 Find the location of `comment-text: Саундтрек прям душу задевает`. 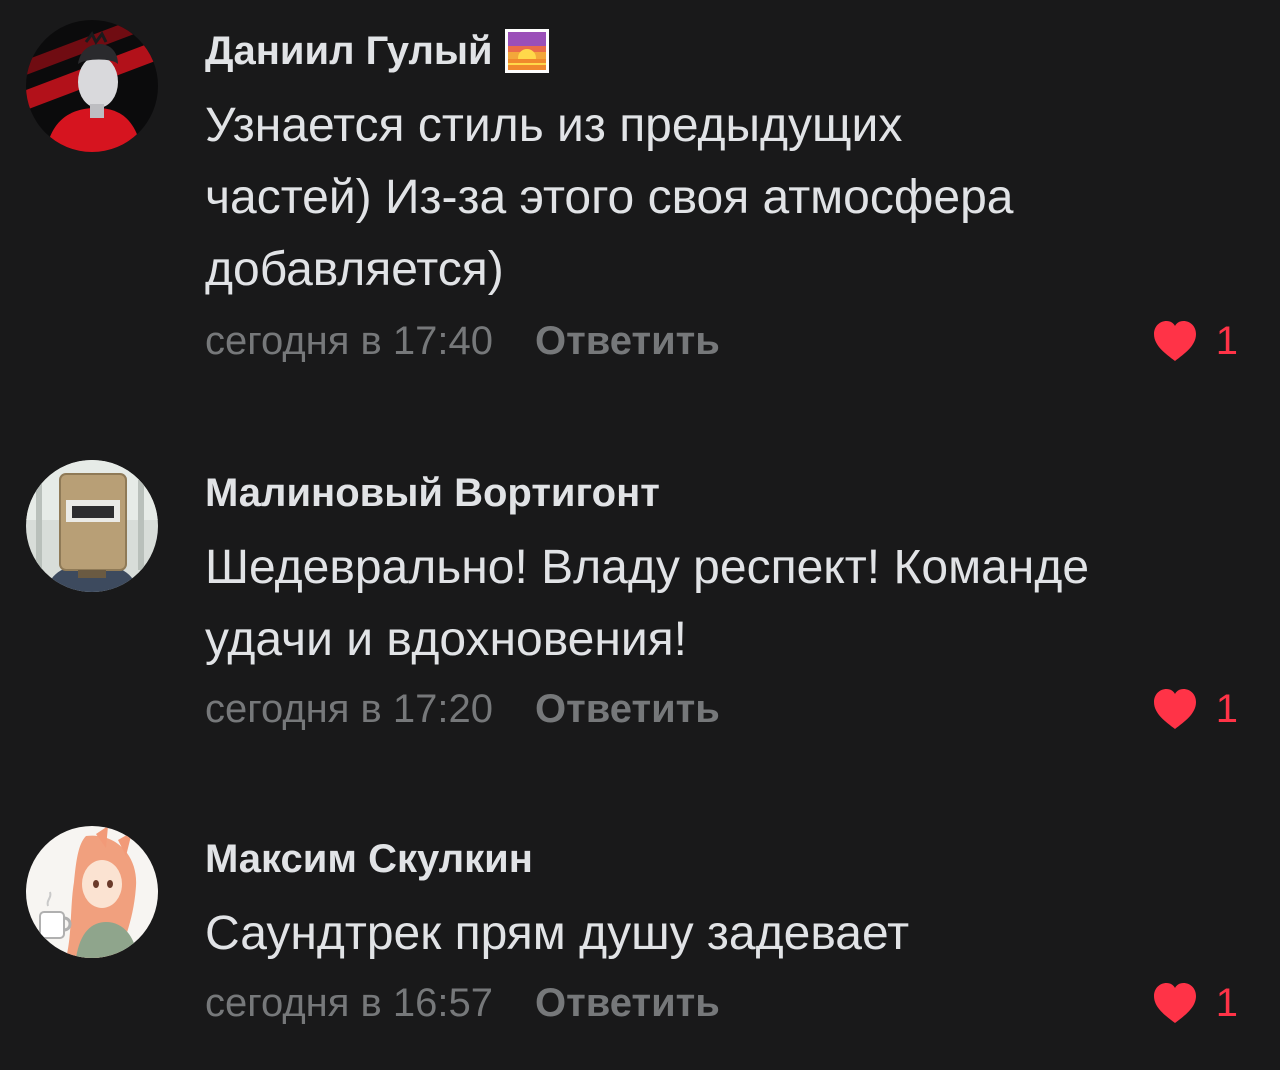

comment-text: Саундтрек прям душу задевает is located at coordinates (735, 934).